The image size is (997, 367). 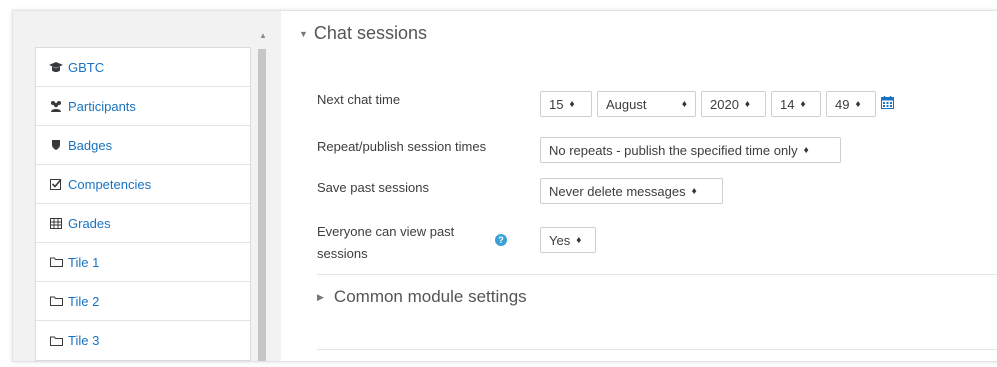 I want to click on caret-right-icon: ▶, so click(x=320, y=296).